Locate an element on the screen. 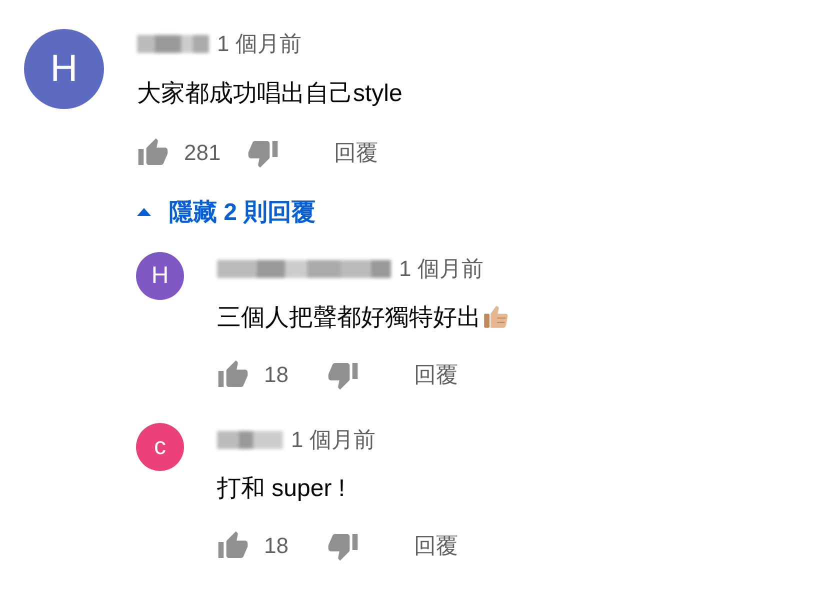  avatar: c is located at coordinates (160, 447).